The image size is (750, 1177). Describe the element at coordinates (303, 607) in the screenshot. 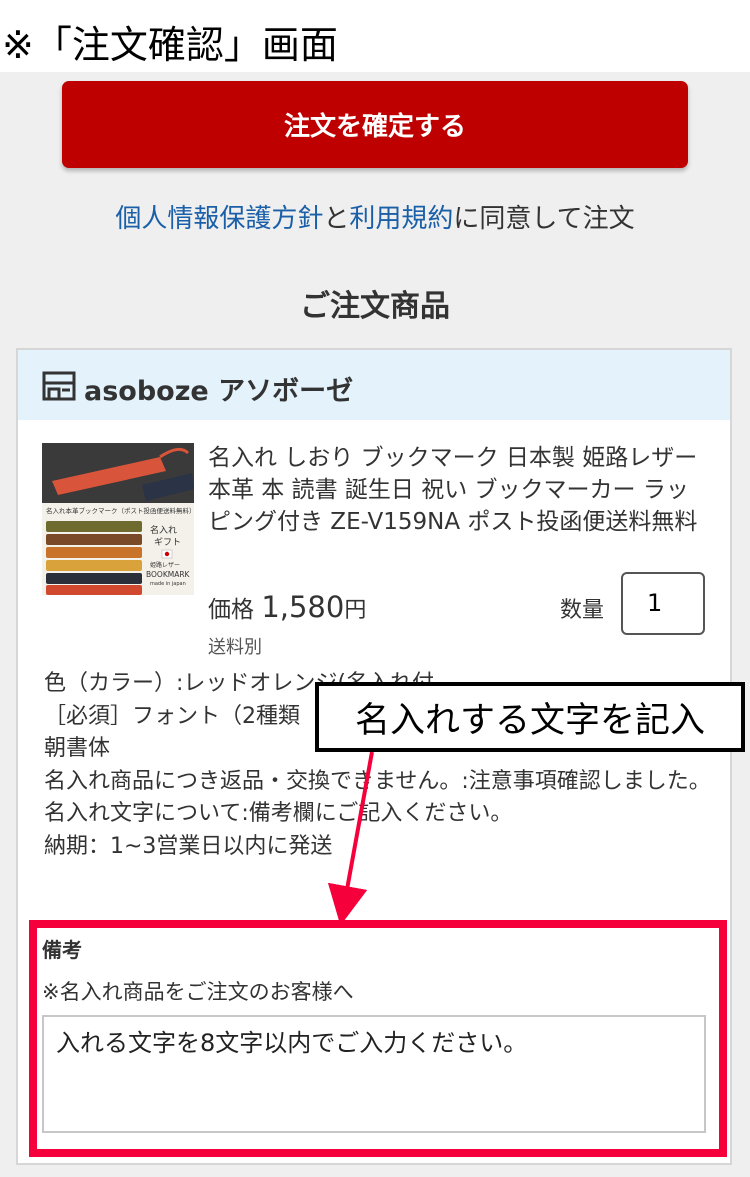

I see `price-amount: 1,580` at that location.